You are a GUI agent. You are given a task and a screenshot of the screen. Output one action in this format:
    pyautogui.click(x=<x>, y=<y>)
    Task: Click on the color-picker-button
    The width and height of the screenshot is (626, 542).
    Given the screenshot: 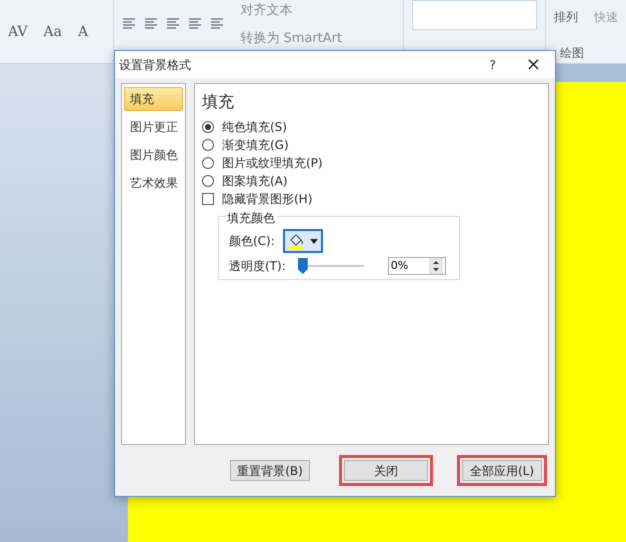 What is the action you would take?
    pyautogui.click(x=302, y=241)
    